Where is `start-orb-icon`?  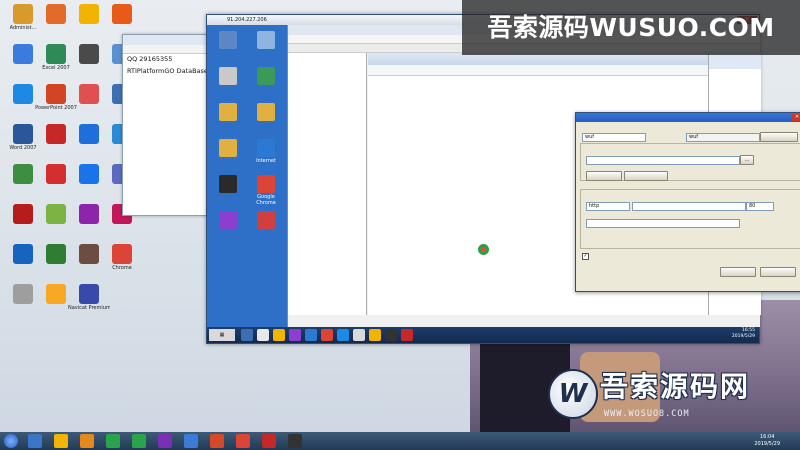 start-orb-icon is located at coordinates (11, 441).